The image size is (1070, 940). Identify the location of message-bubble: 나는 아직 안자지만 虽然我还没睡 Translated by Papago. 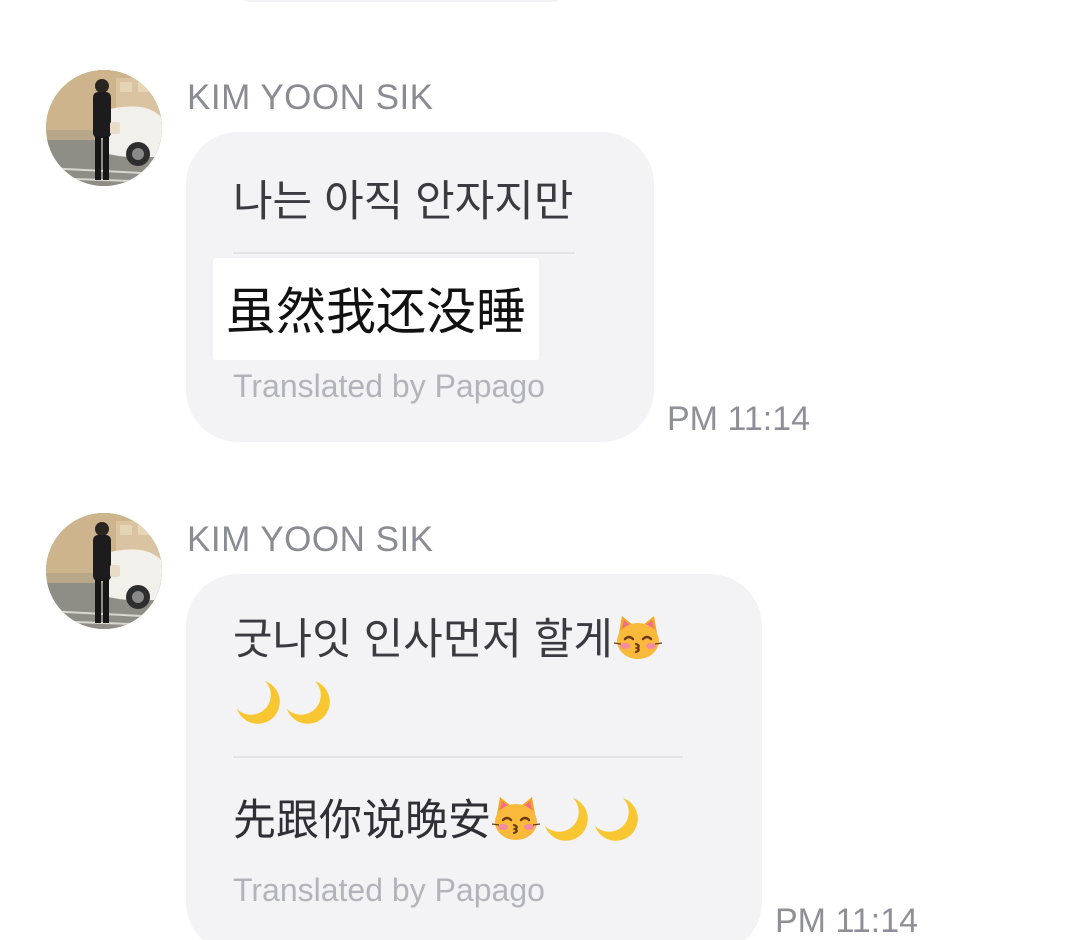
(420, 287).